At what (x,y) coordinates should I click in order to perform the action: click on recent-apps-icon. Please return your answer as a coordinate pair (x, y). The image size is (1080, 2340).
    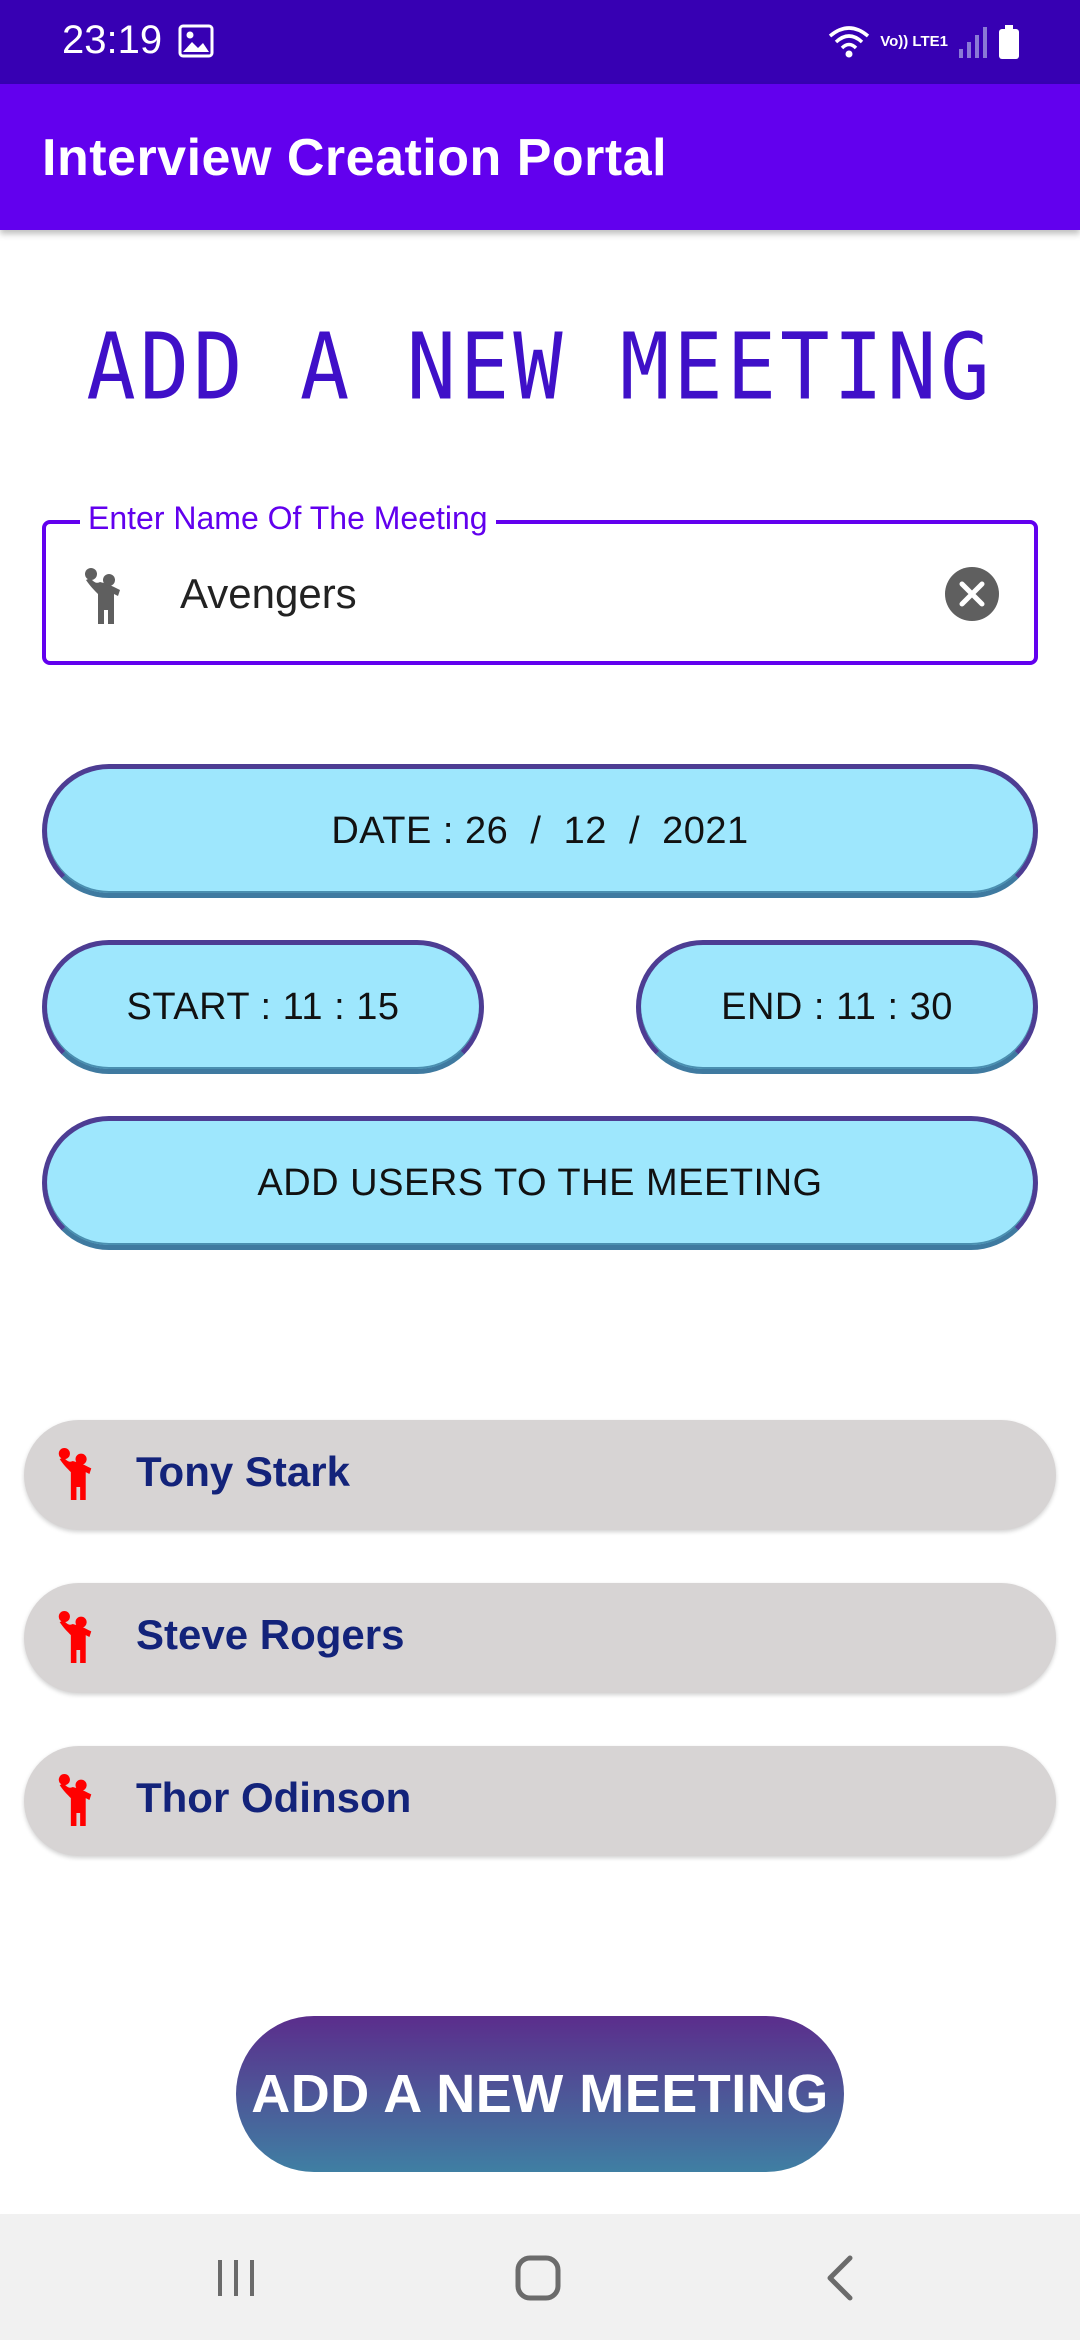
    Looking at the image, I should click on (236, 2278).